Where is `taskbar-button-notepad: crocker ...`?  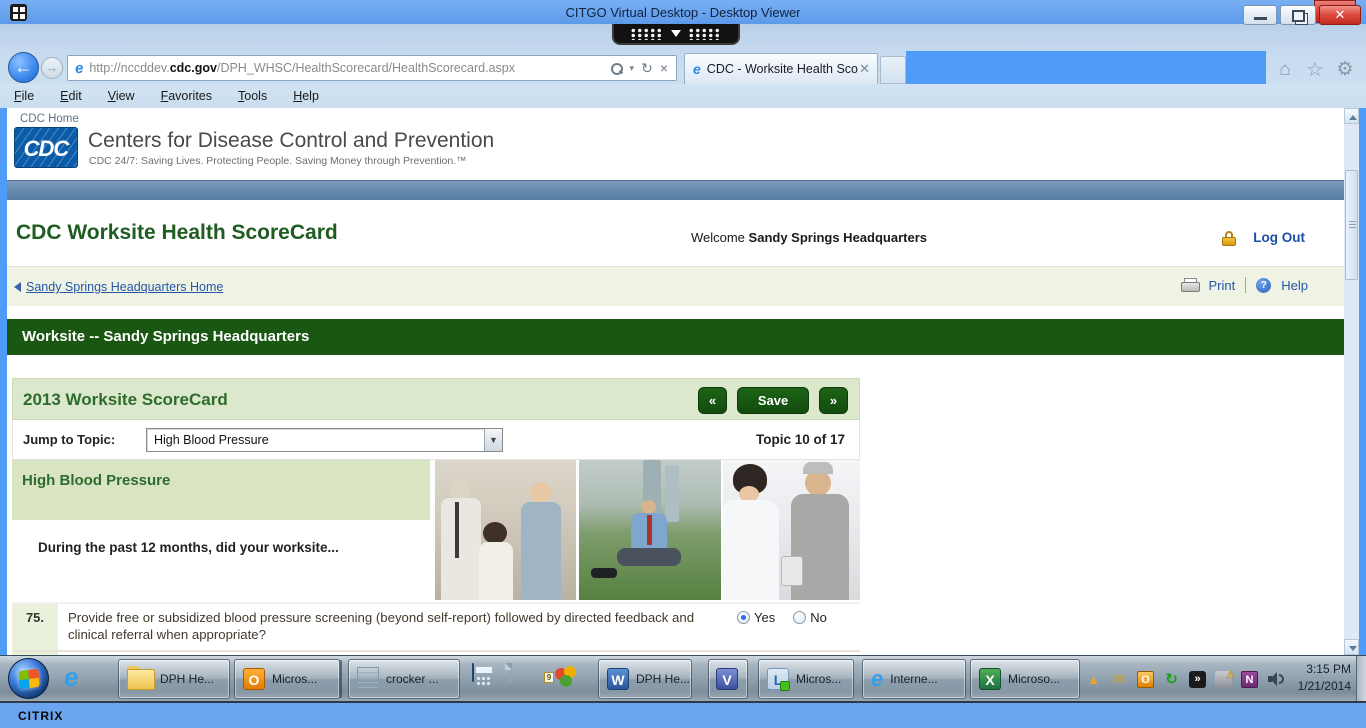
taskbar-button-notepad: crocker ... is located at coordinates (404, 679).